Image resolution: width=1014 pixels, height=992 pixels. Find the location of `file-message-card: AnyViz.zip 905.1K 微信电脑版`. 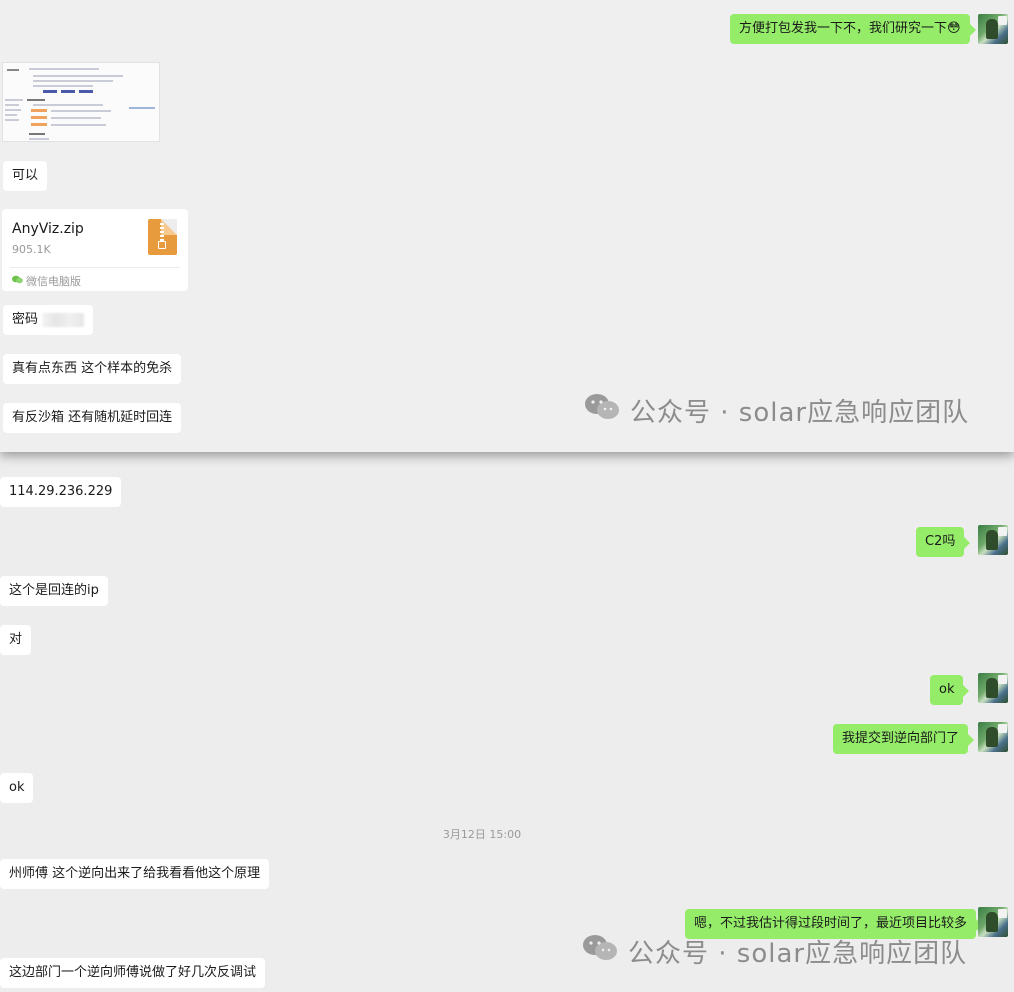

file-message-card: AnyViz.zip 905.1K 微信电脑版 is located at coordinates (95, 250).